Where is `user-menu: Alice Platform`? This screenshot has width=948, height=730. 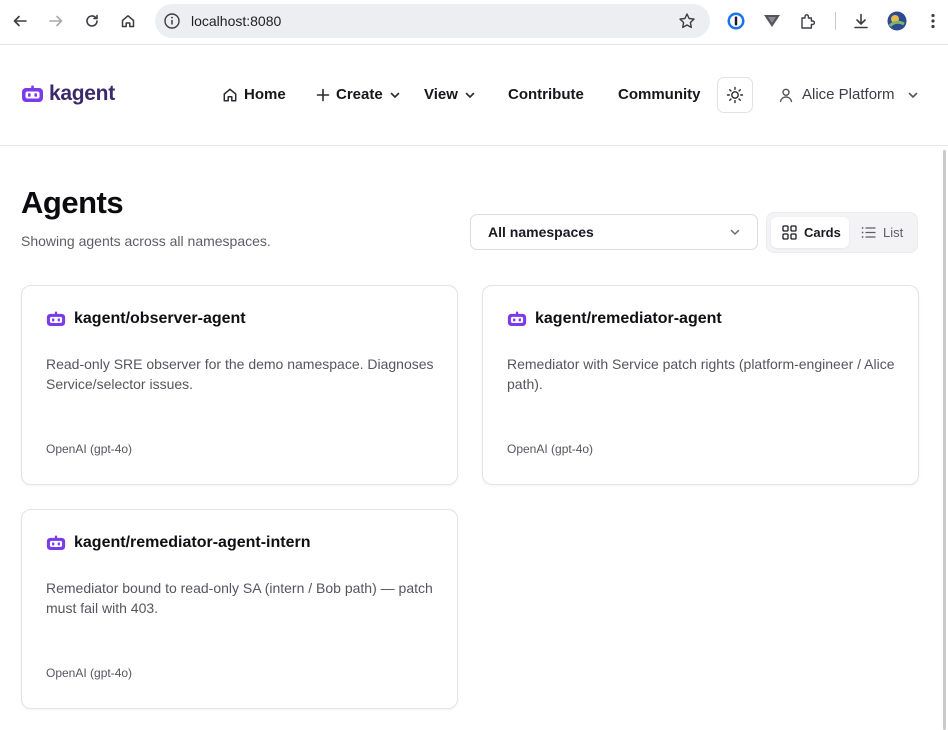
user-menu: Alice Platform is located at coordinates (848, 94).